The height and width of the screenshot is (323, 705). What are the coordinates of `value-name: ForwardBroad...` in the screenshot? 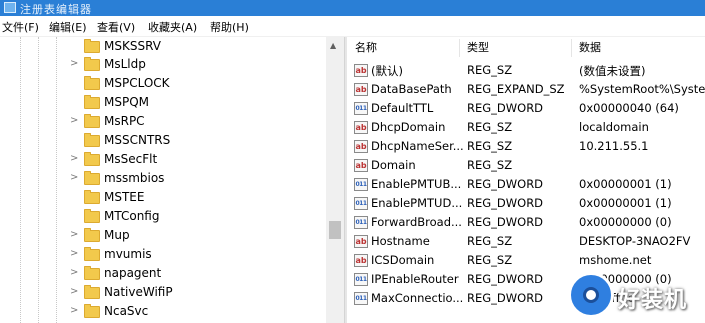 It's located at (416, 222).